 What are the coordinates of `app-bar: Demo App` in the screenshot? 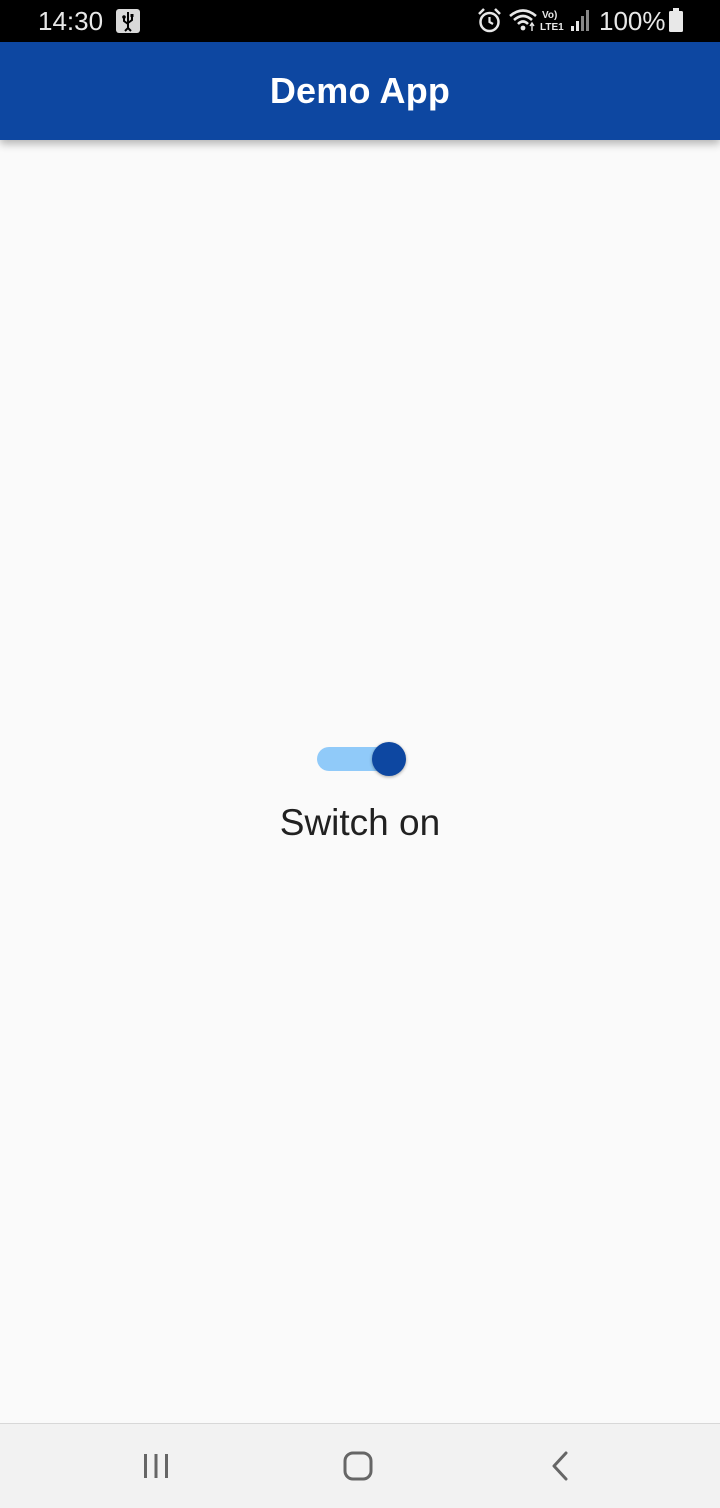 It's located at (360, 91).